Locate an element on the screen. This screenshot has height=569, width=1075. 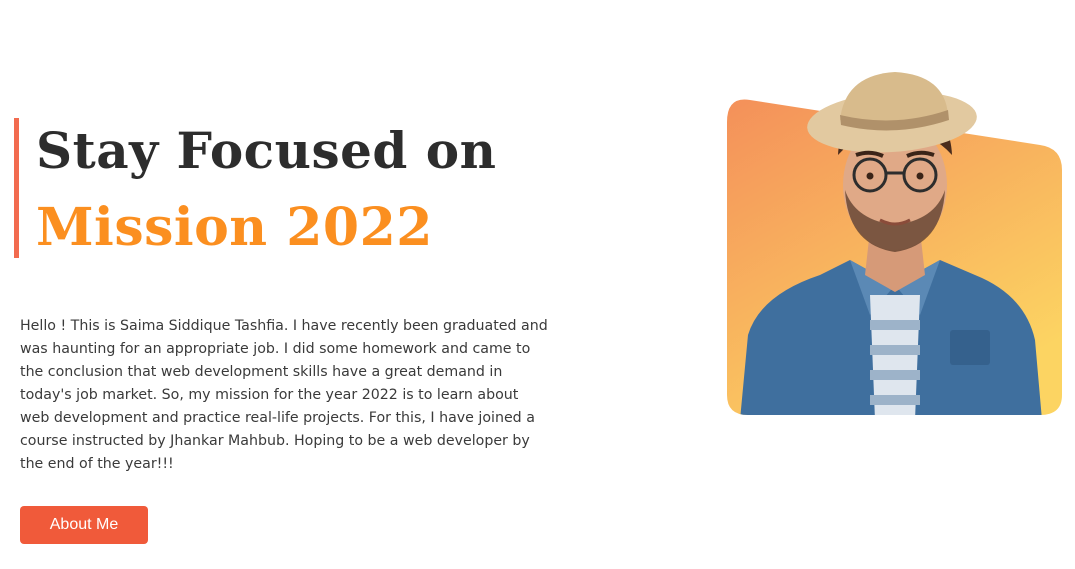
about-me-button: About Me is located at coordinates (84, 525).